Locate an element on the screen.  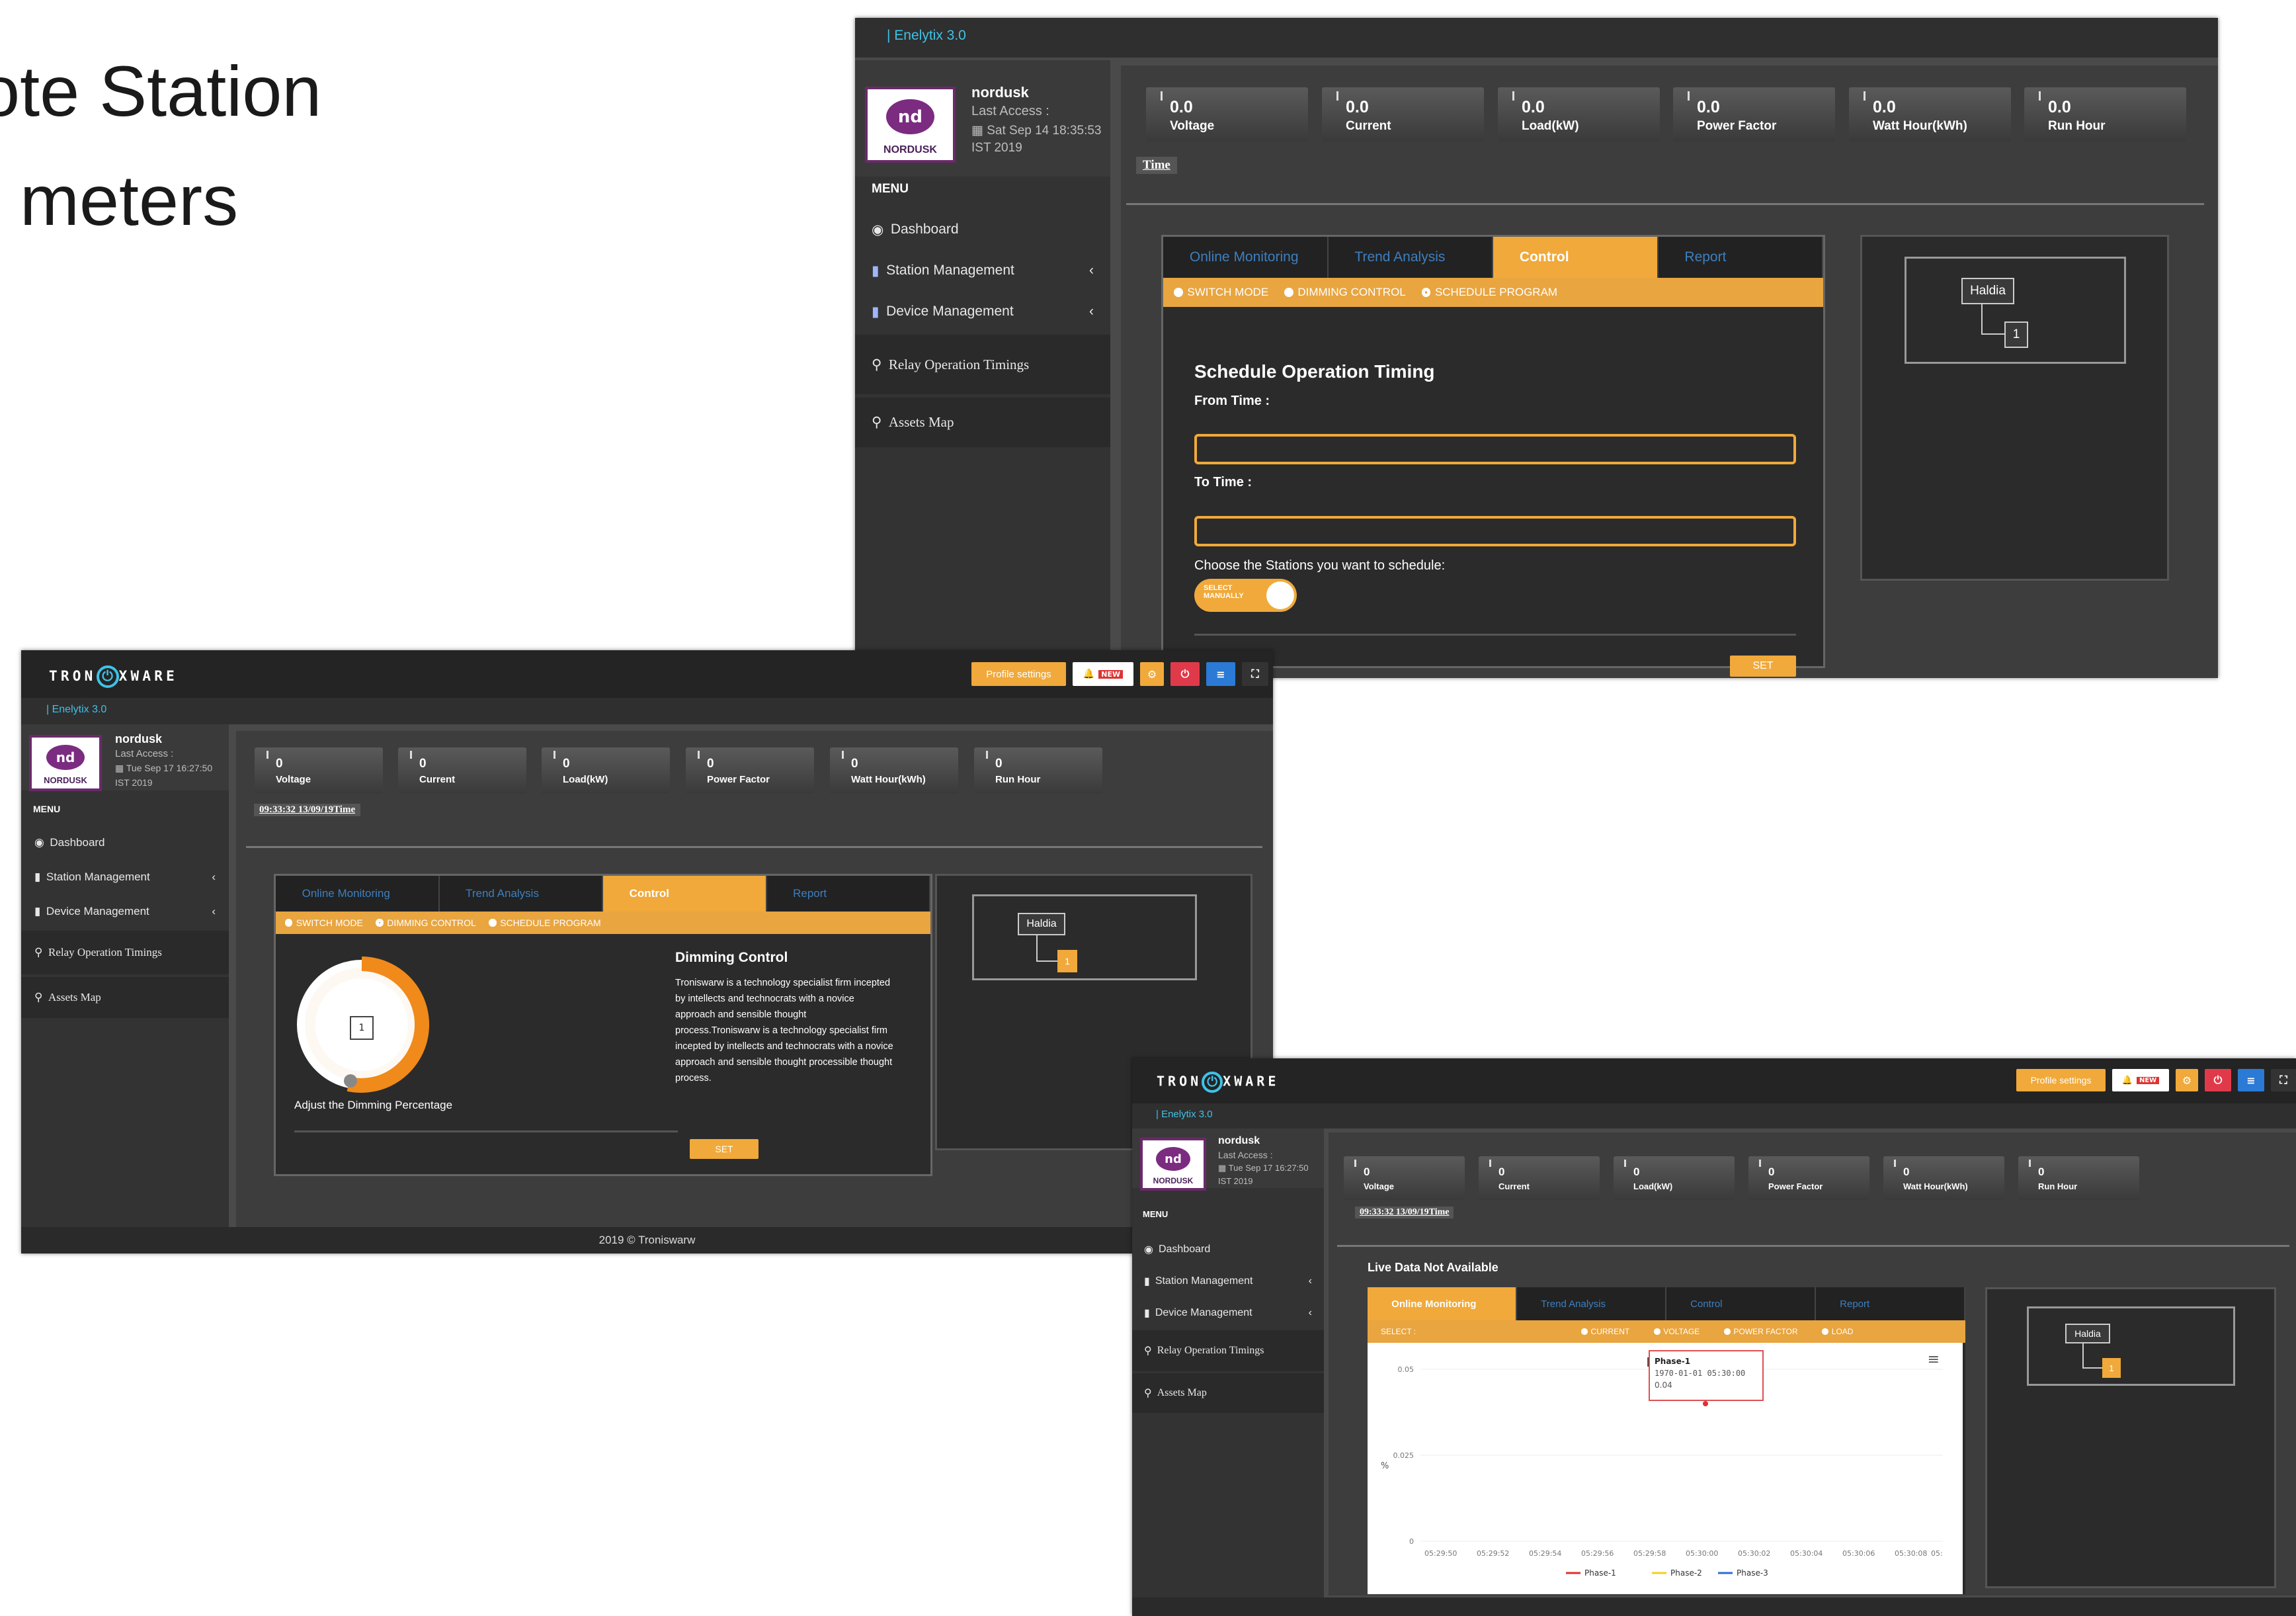
radio-power-factor: POWER FACTOR is located at coordinates (1761, 1331).